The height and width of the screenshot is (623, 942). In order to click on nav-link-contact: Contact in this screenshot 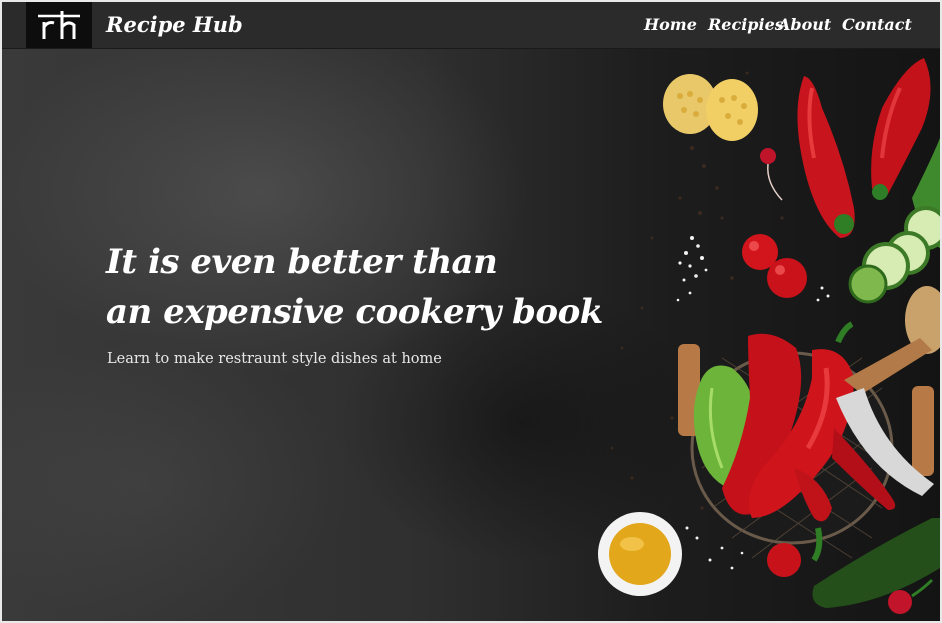, I will do `click(877, 24)`.